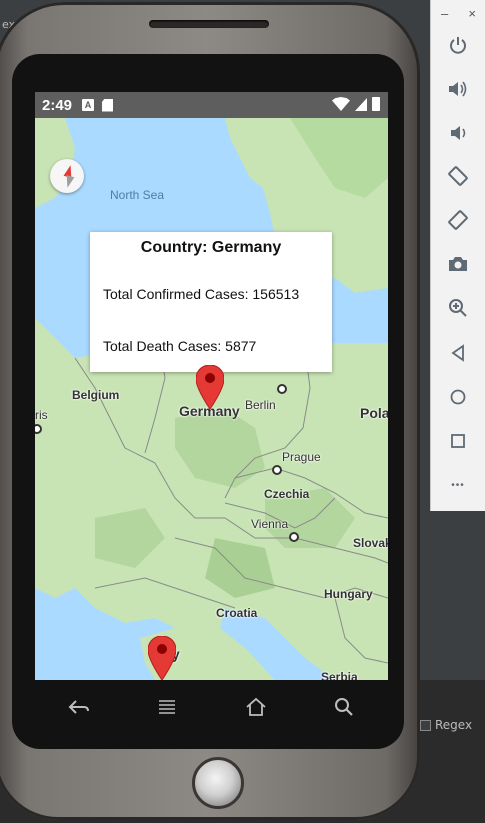  What do you see at coordinates (425, 725) in the screenshot?
I see `checkbox-icon` at bounding box center [425, 725].